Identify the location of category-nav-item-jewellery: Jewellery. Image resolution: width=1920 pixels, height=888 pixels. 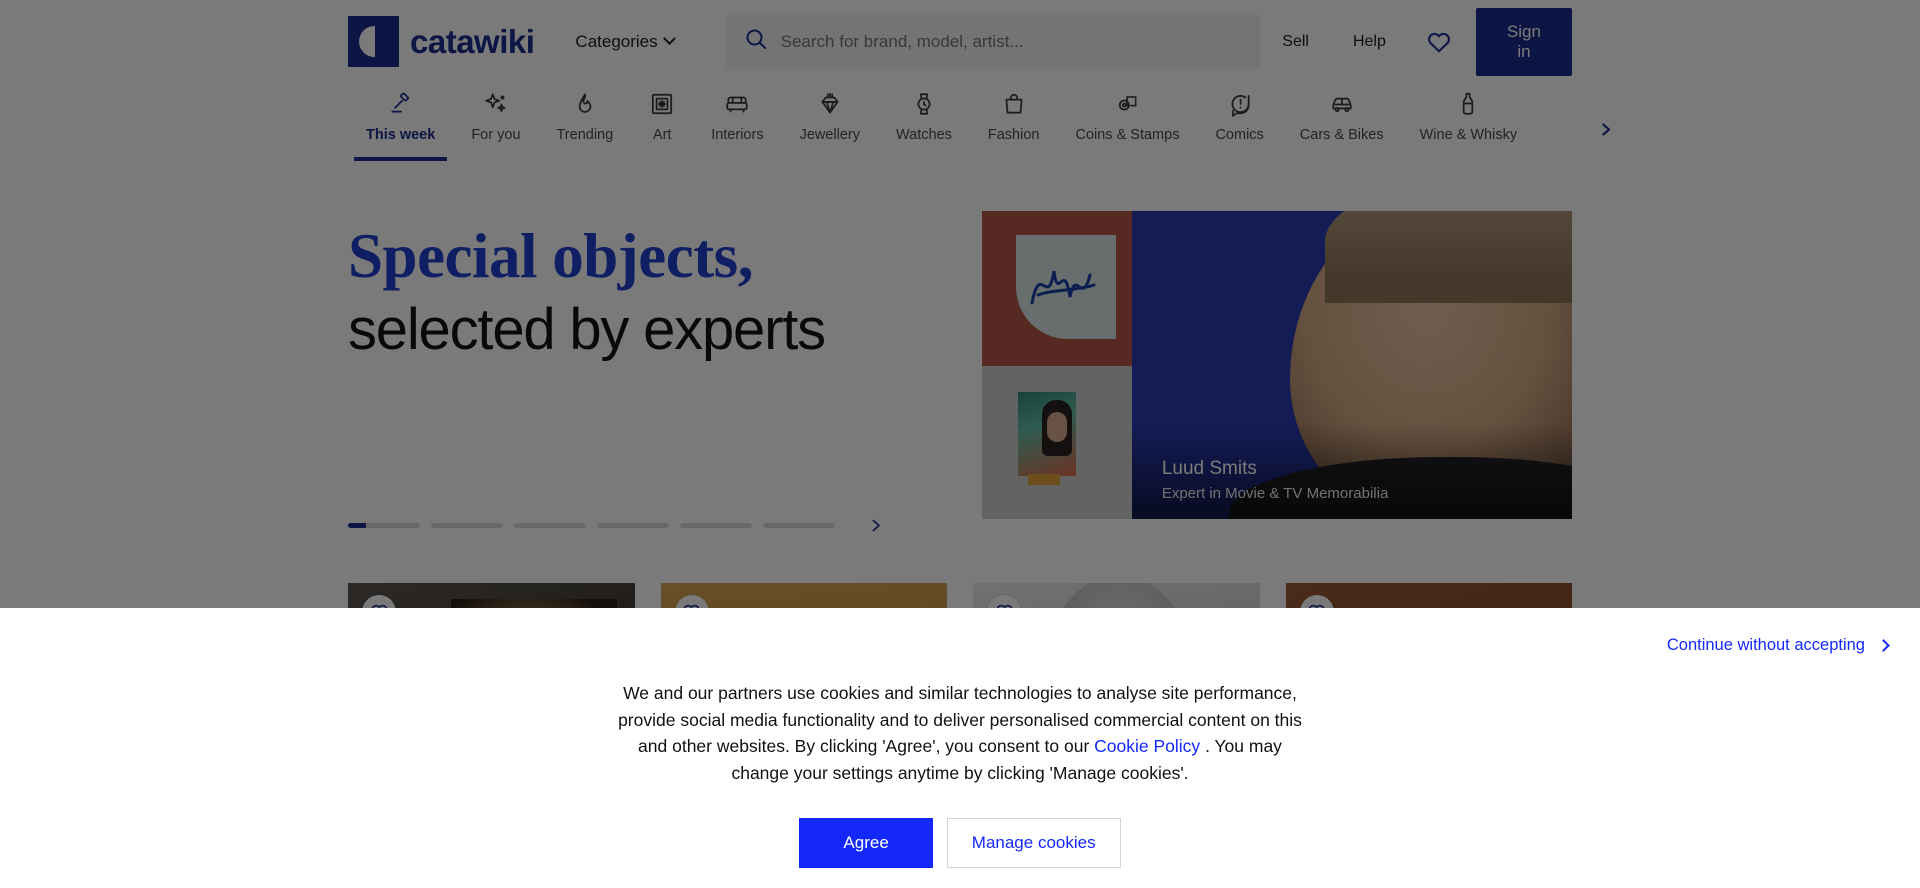
(830, 113).